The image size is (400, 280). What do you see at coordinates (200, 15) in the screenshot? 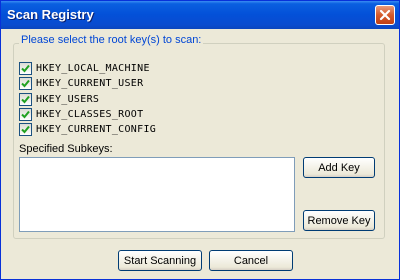
I see `title-bar: Scan Registry` at bounding box center [200, 15].